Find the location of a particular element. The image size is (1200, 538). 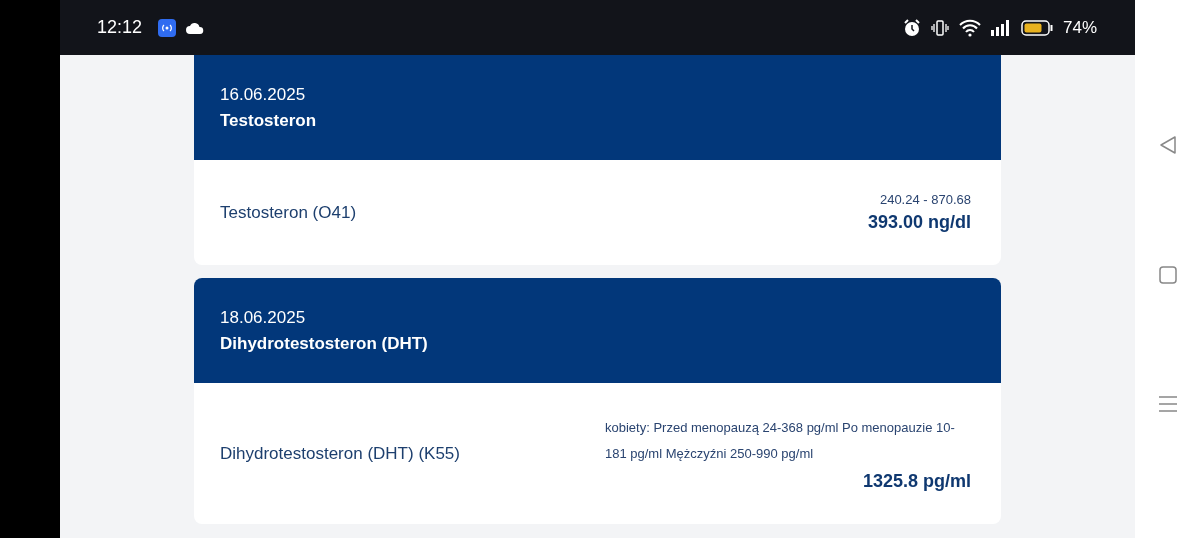

result-value: 1325.8 pg/ml is located at coordinates (916, 481).